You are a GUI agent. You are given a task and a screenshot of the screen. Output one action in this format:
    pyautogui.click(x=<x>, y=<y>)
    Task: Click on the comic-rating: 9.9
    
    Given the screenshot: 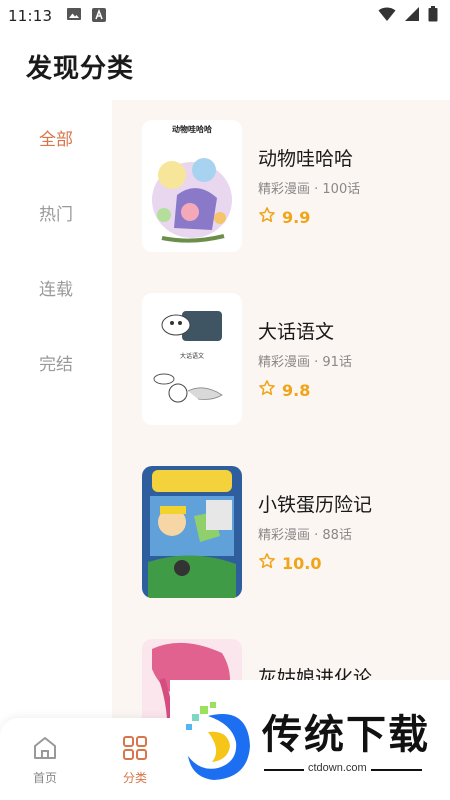 What is the action you would take?
    pyautogui.click(x=284, y=217)
    